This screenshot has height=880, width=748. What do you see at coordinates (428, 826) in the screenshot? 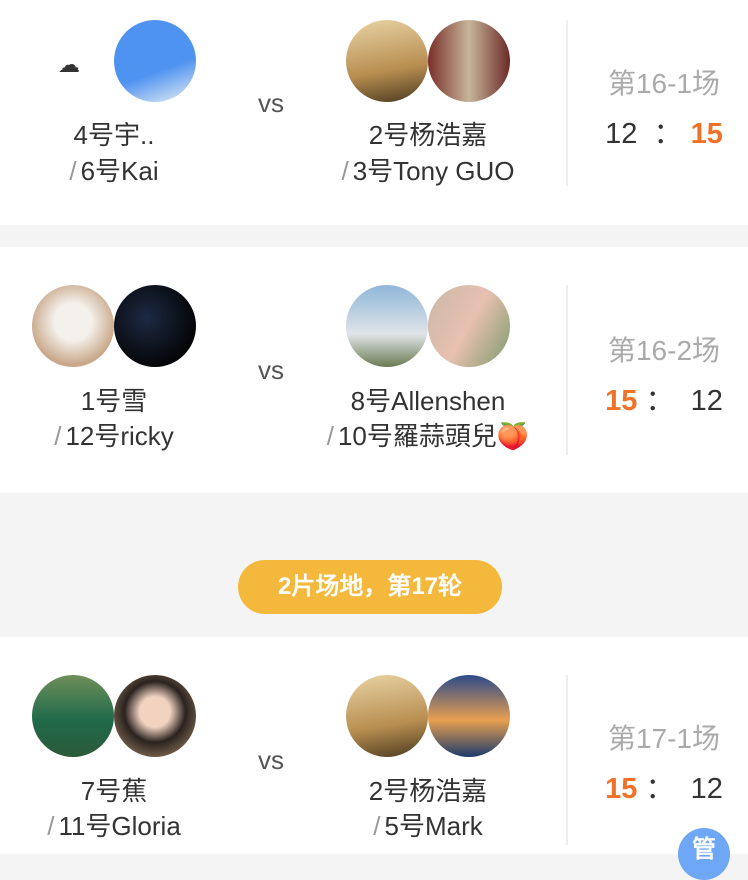
I see `team-b-player-2: /5号Mark` at bounding box center [428, 826].